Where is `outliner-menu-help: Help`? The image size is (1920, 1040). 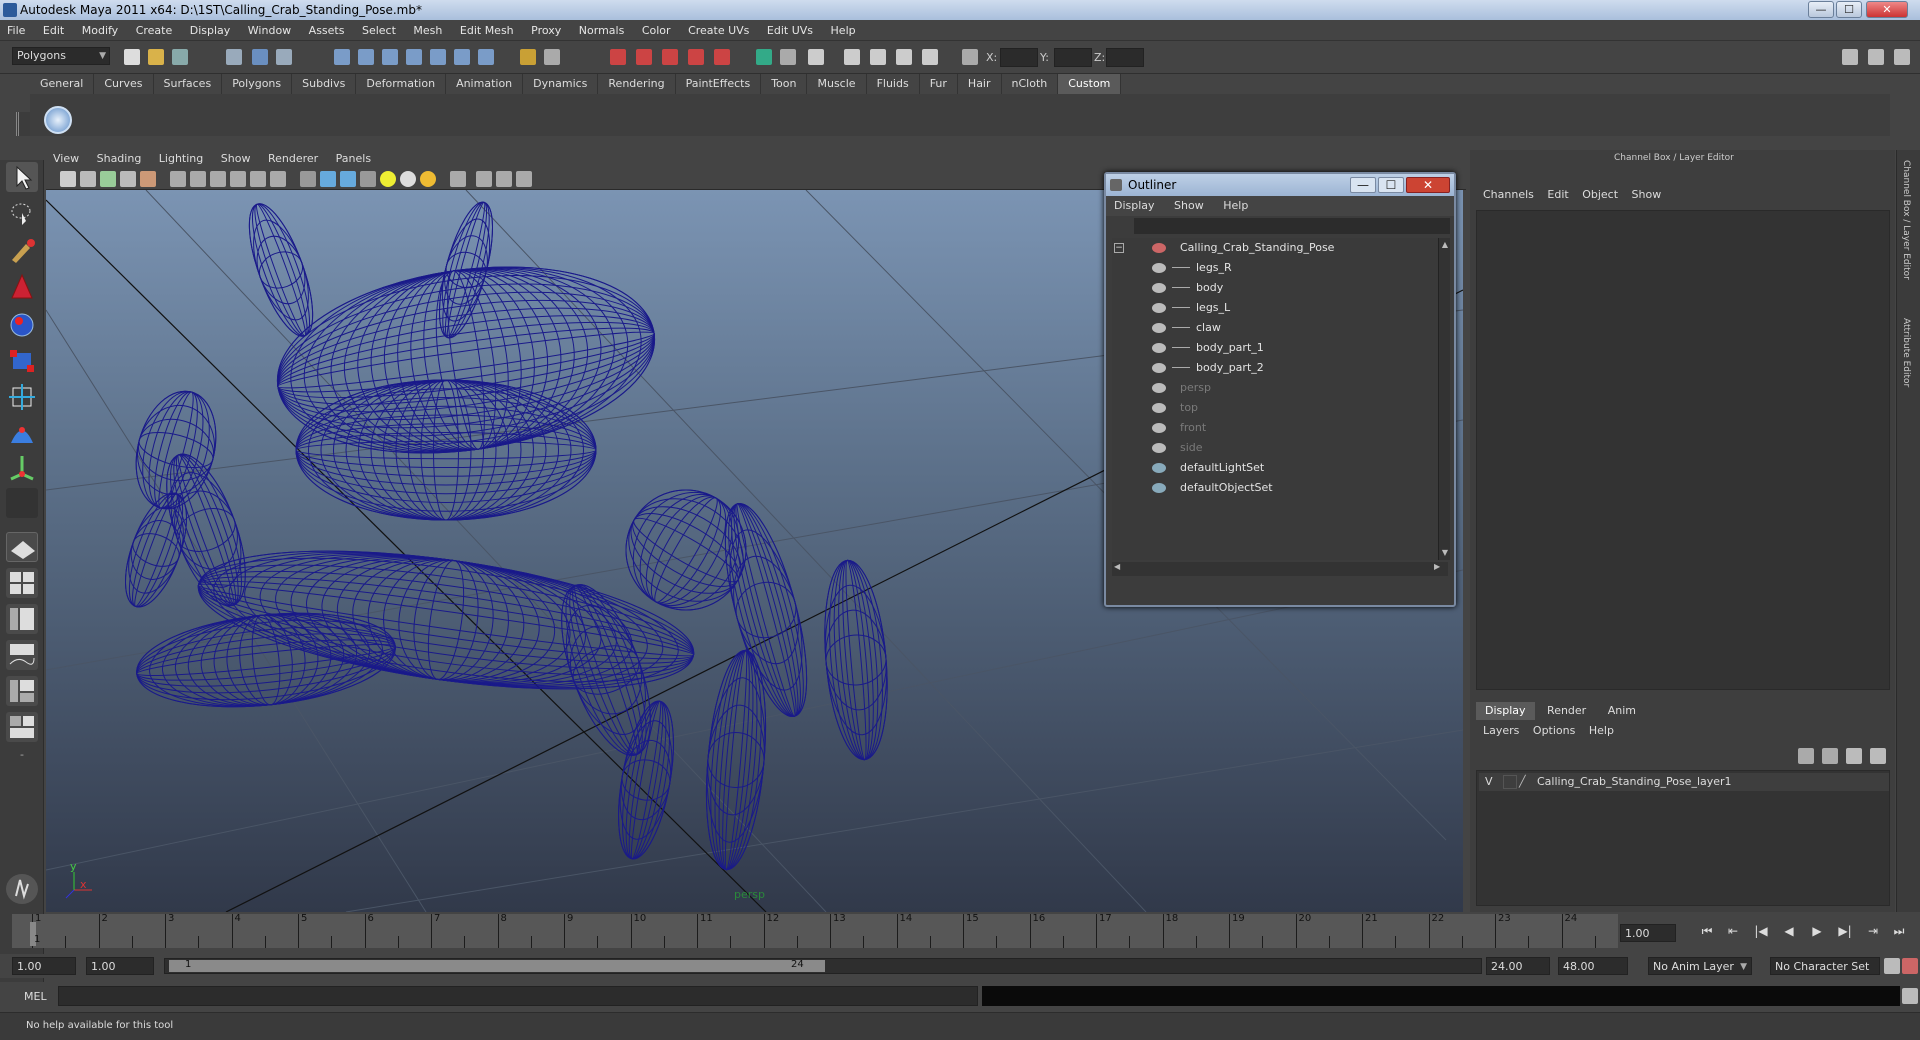
outliner-menu-help: Help is located at coordinates (1235, 206).